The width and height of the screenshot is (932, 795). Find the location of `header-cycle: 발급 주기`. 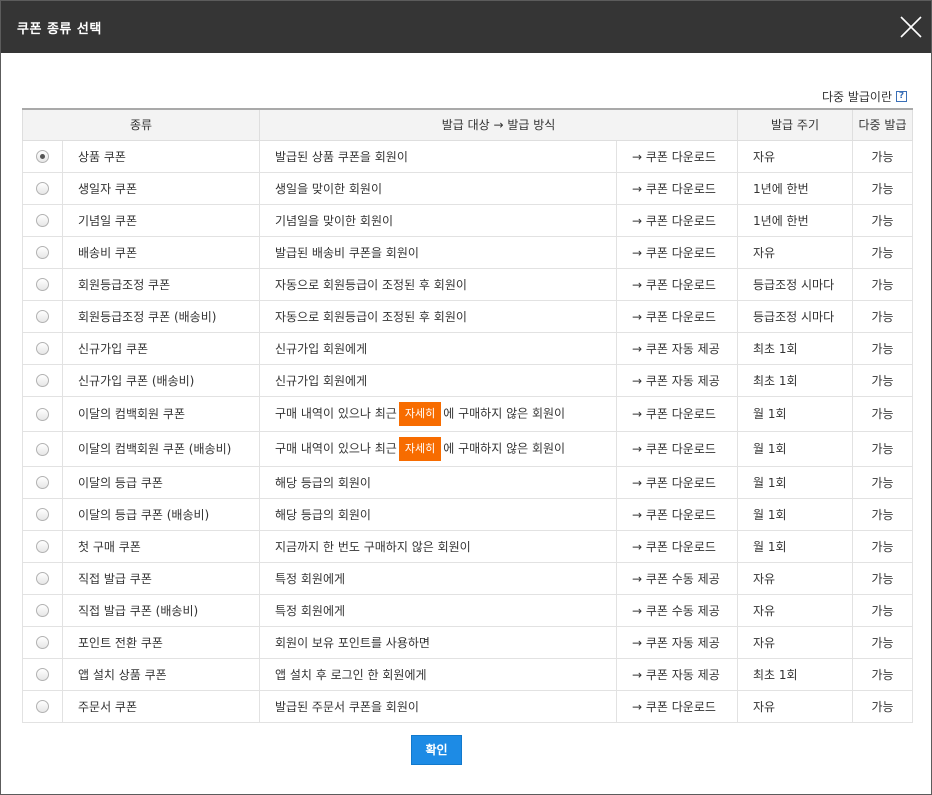

header-cycle: 발급 주기 is located at coordinates (795, 124).